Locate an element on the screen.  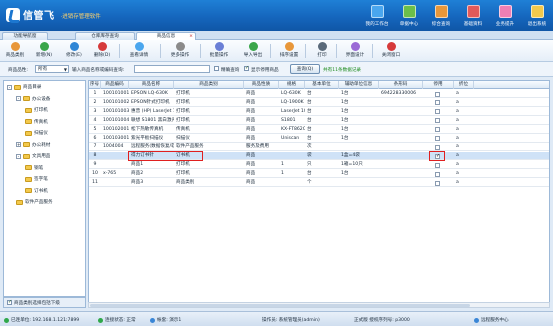
tree-node: 打印机 is located at coordinates (36, 110).